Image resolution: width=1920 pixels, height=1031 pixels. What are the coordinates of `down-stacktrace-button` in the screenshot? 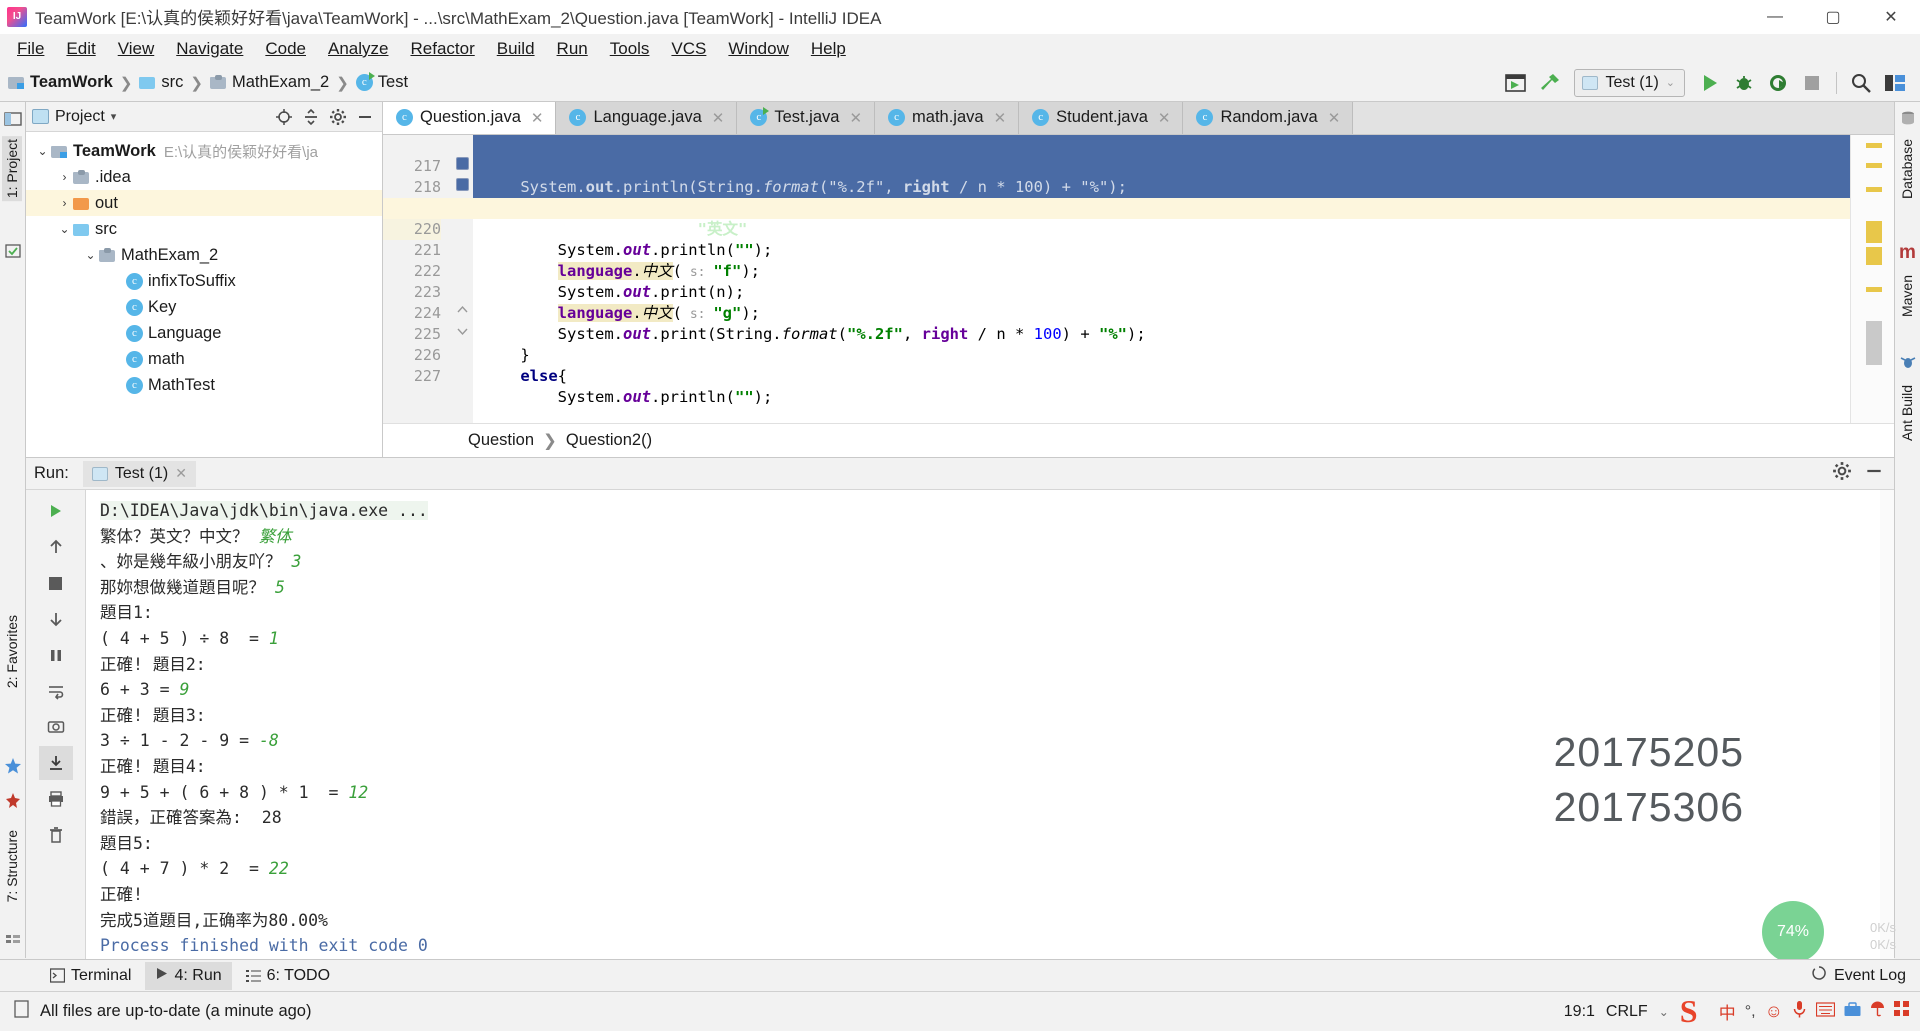 It's located at (56, 619).